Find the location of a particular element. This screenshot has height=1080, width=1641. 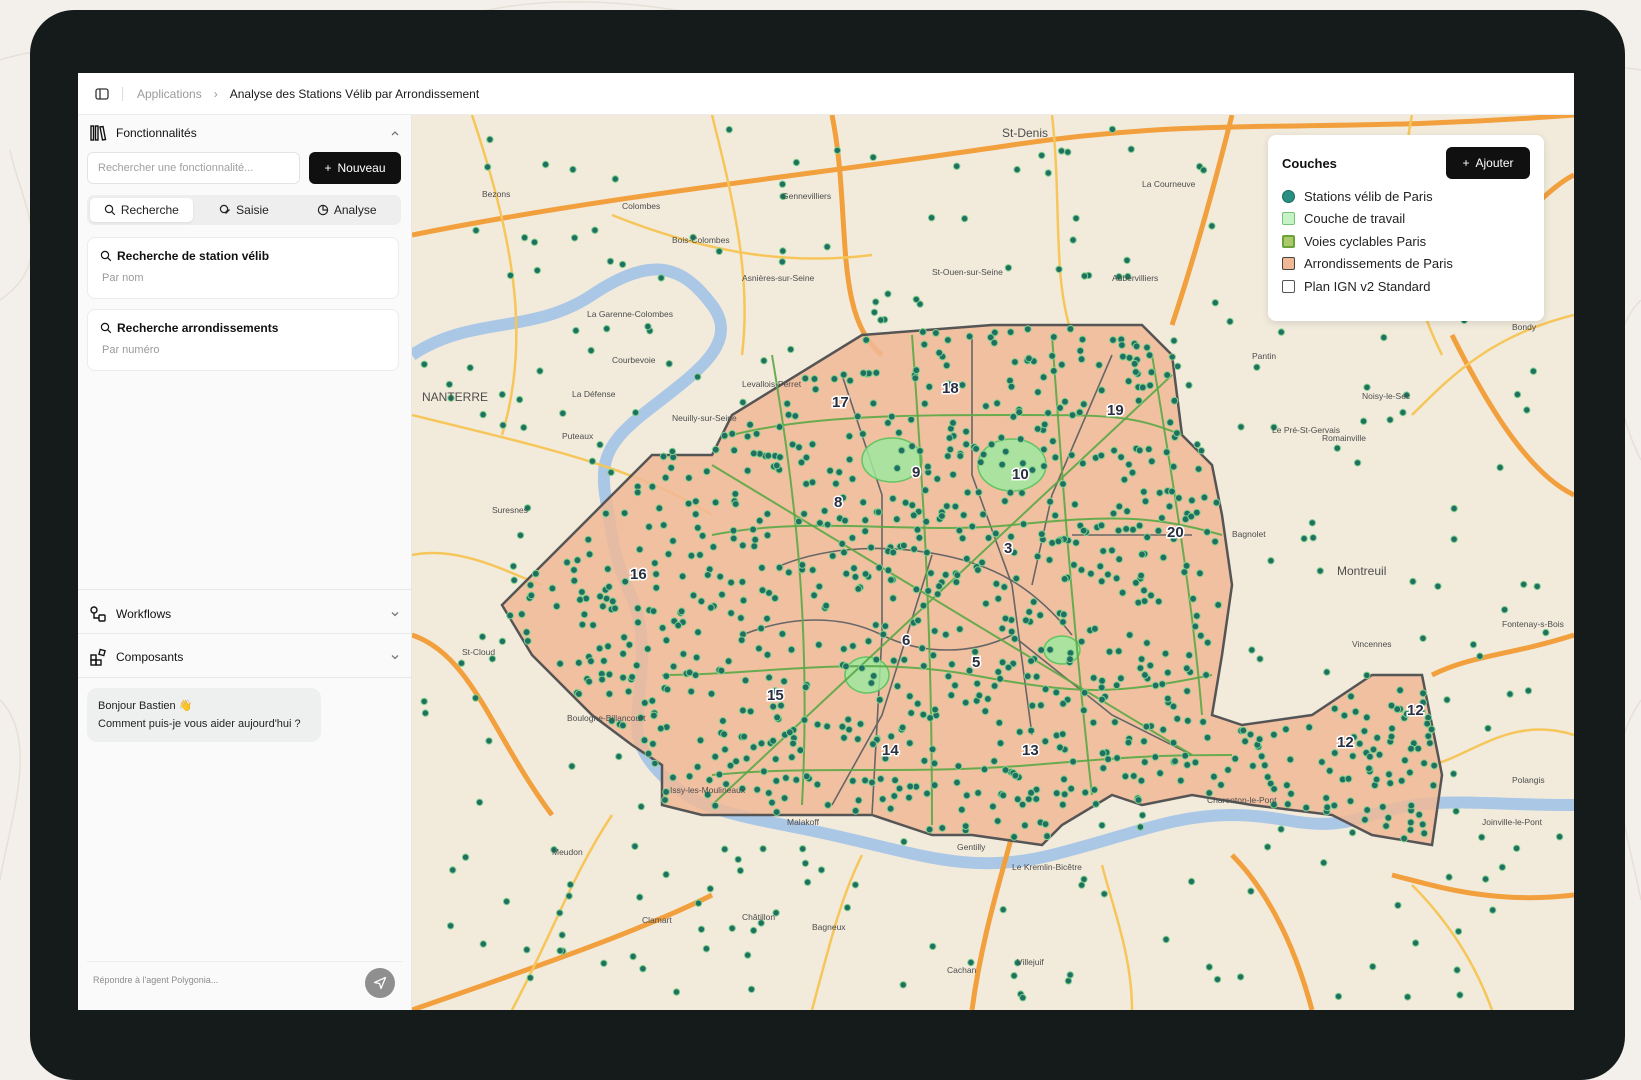

breadcrumb-root: Applications is located at coordinates (169, 94).